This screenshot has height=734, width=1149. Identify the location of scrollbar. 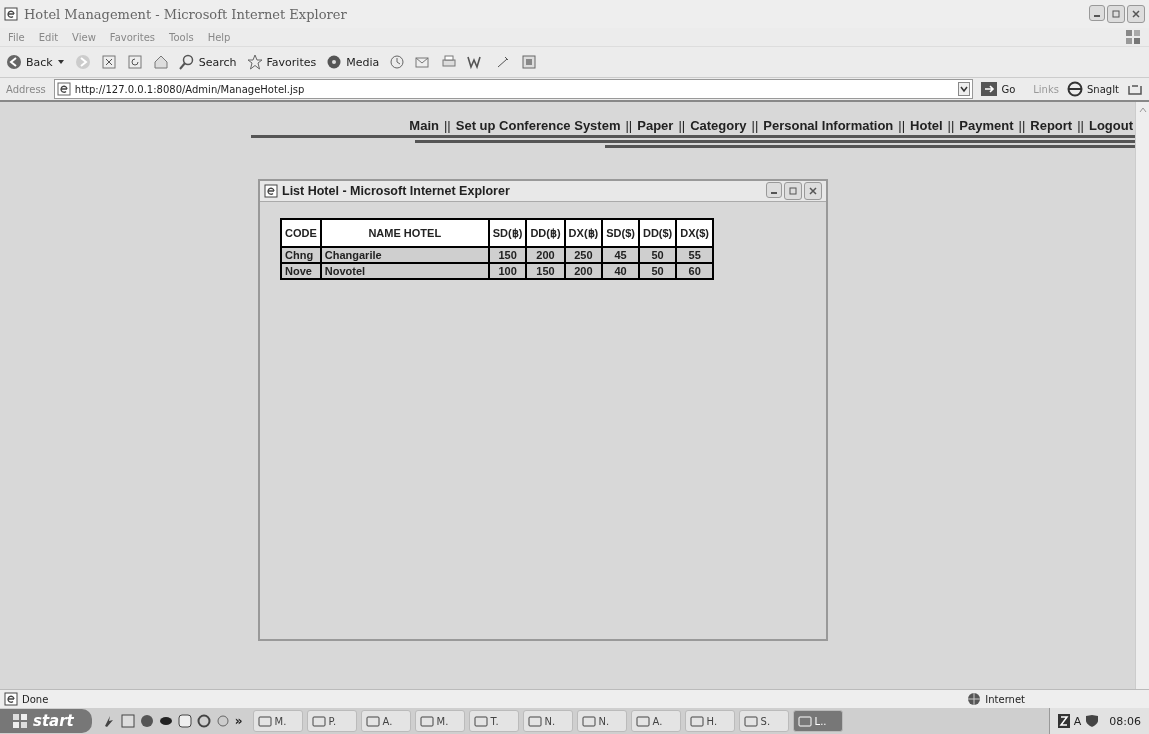
(1142, 395).